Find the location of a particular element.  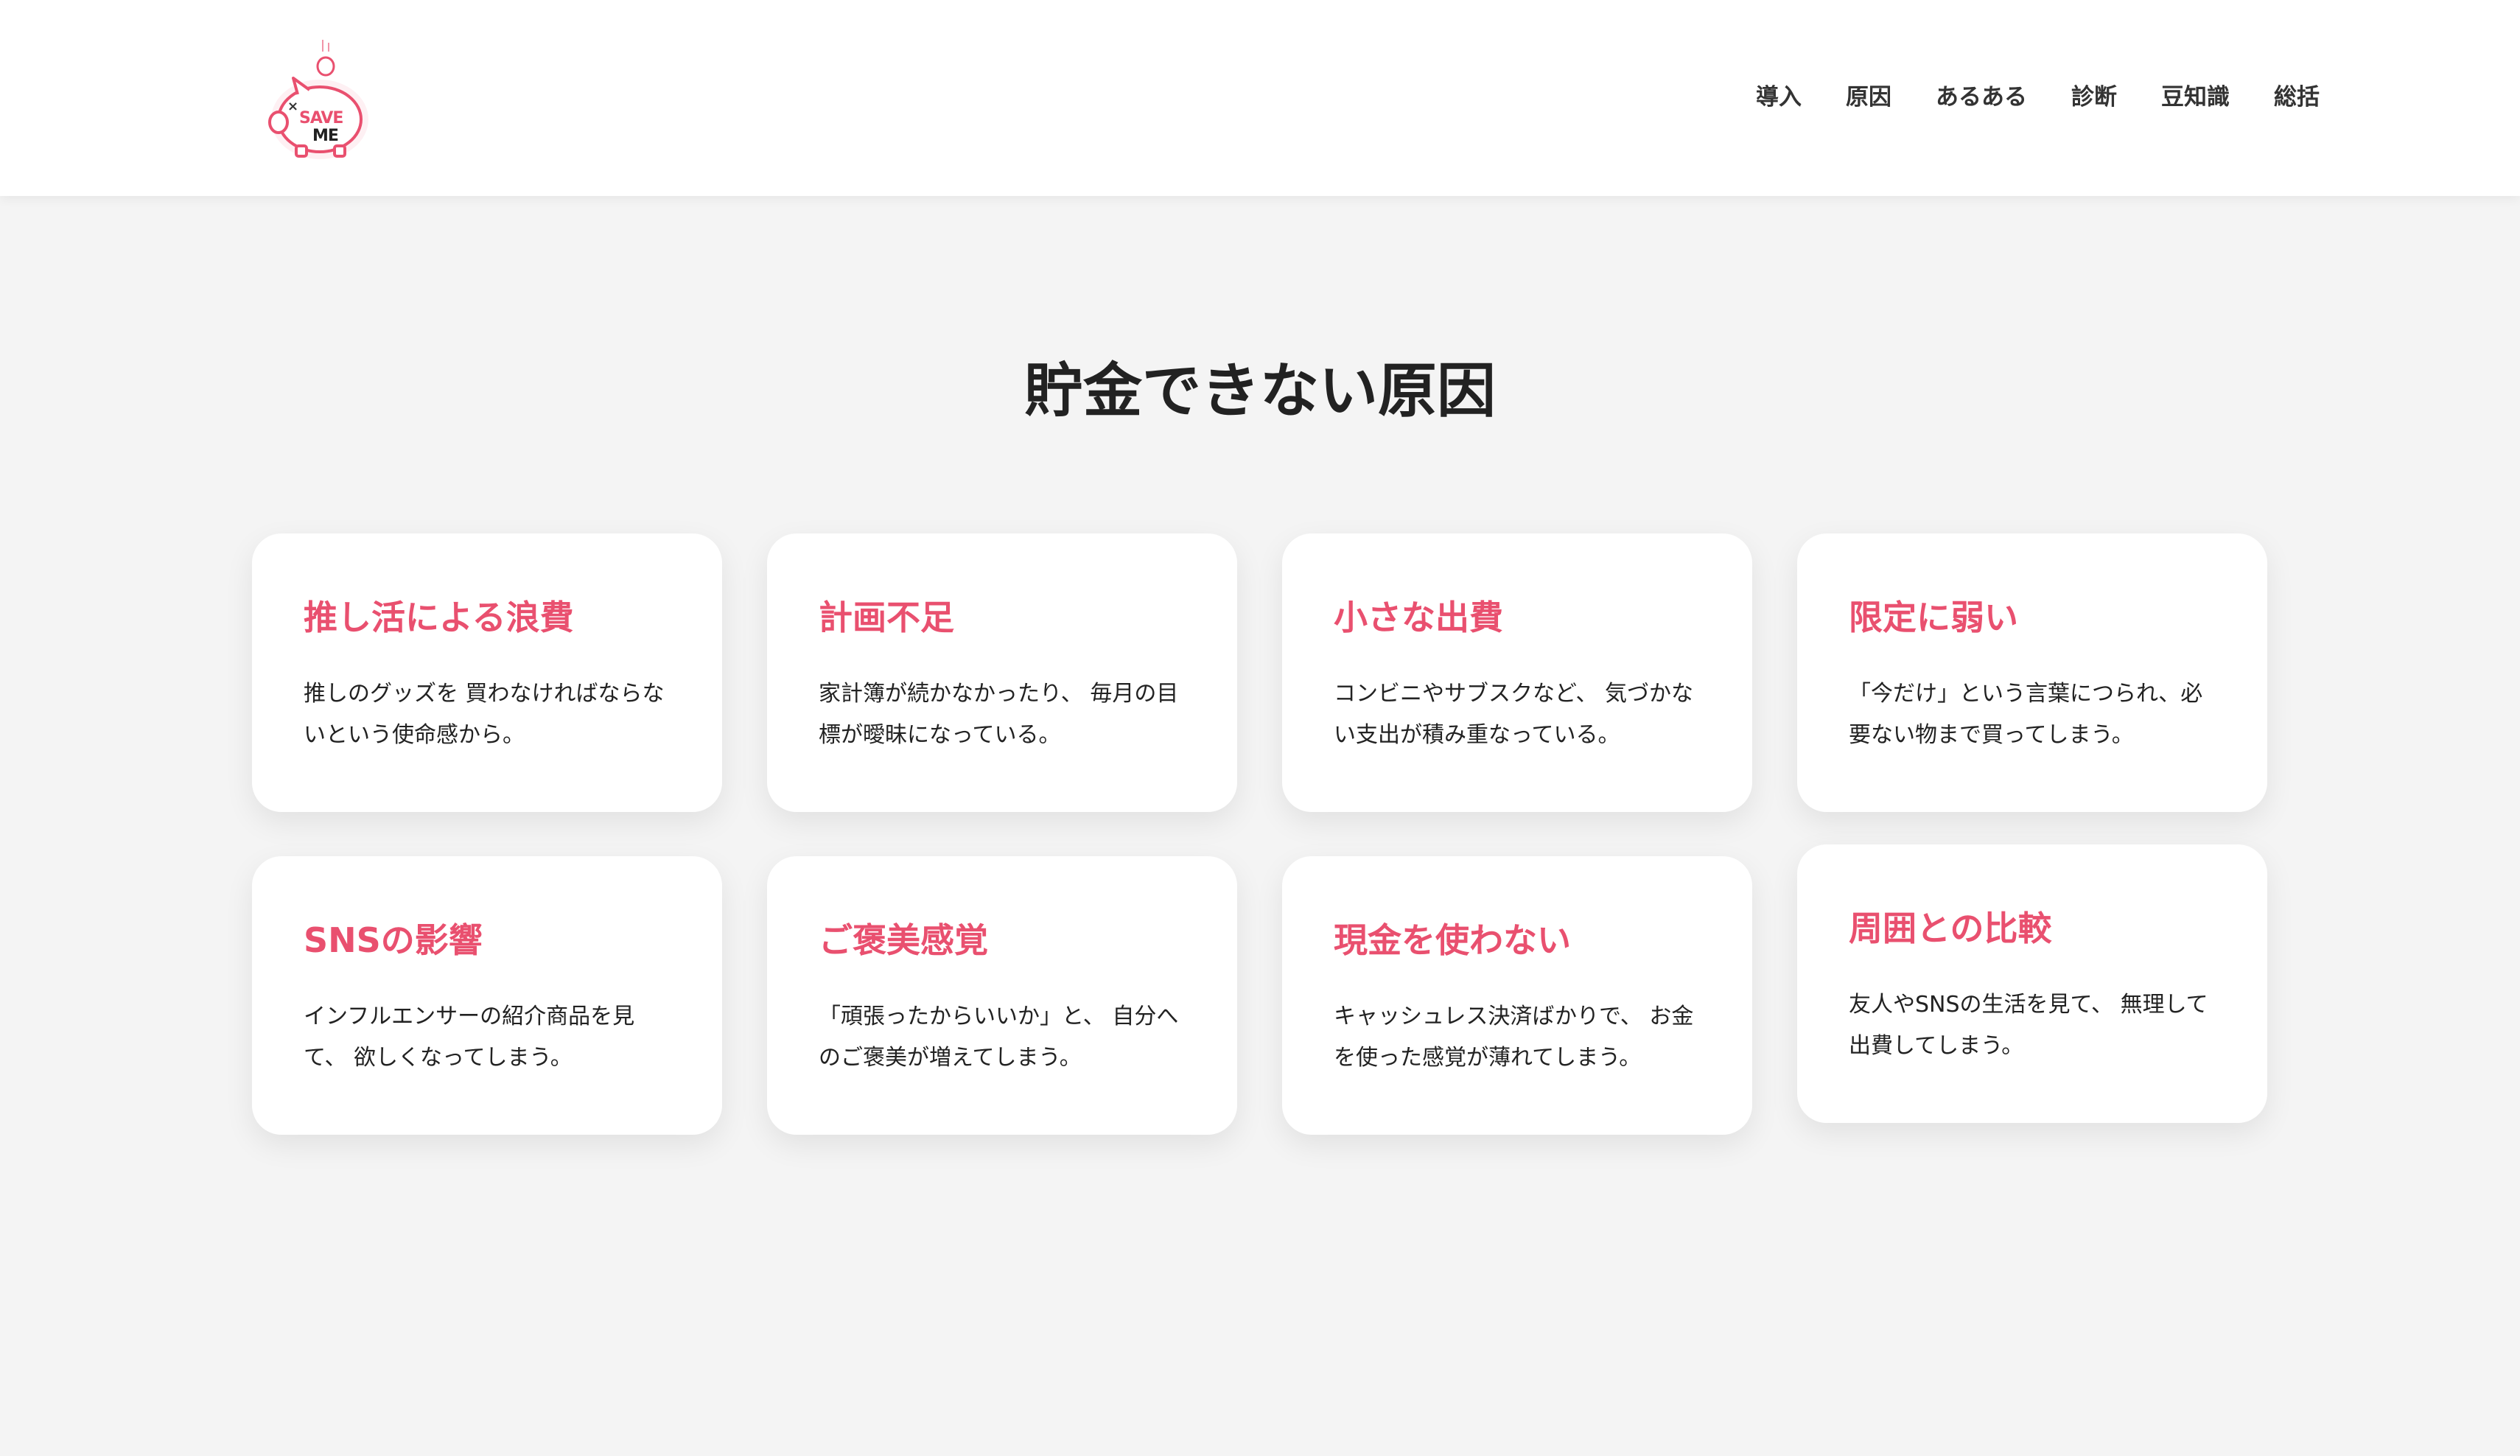

cause-card: 限定に弱い 「今だけ」という言葉につられ、必要ない物まで買ってしまう。 is located at coordinates (2032, 672).